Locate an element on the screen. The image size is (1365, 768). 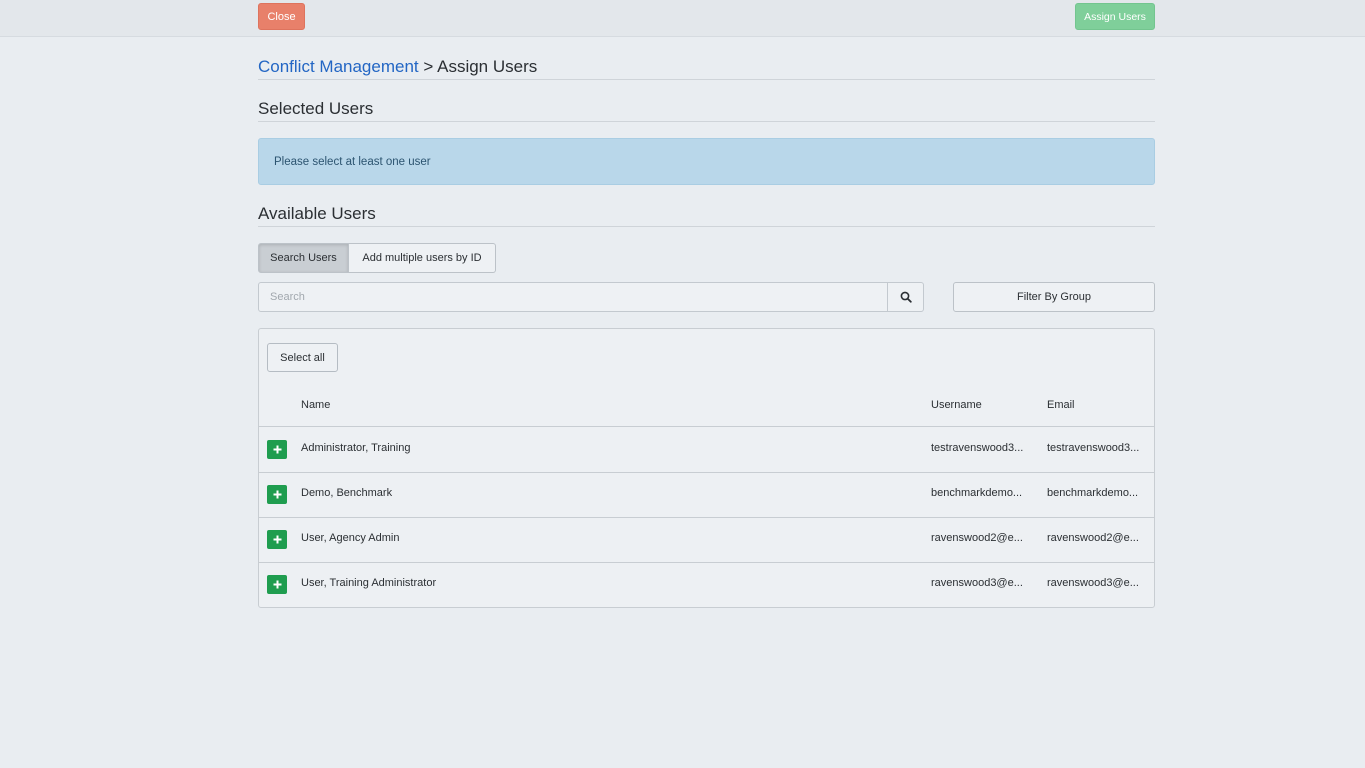
selected-users-heading: Selected Users is located at coordinates (706, 110).